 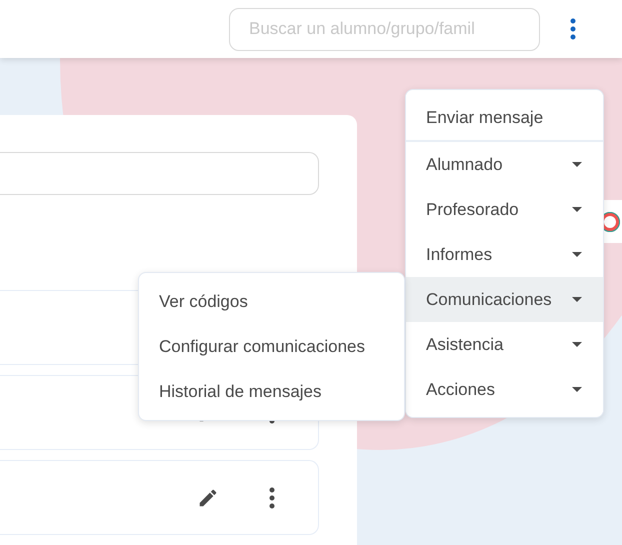 I want to click on menu-item: Enviar mensaje, so click(x=504, y=117).